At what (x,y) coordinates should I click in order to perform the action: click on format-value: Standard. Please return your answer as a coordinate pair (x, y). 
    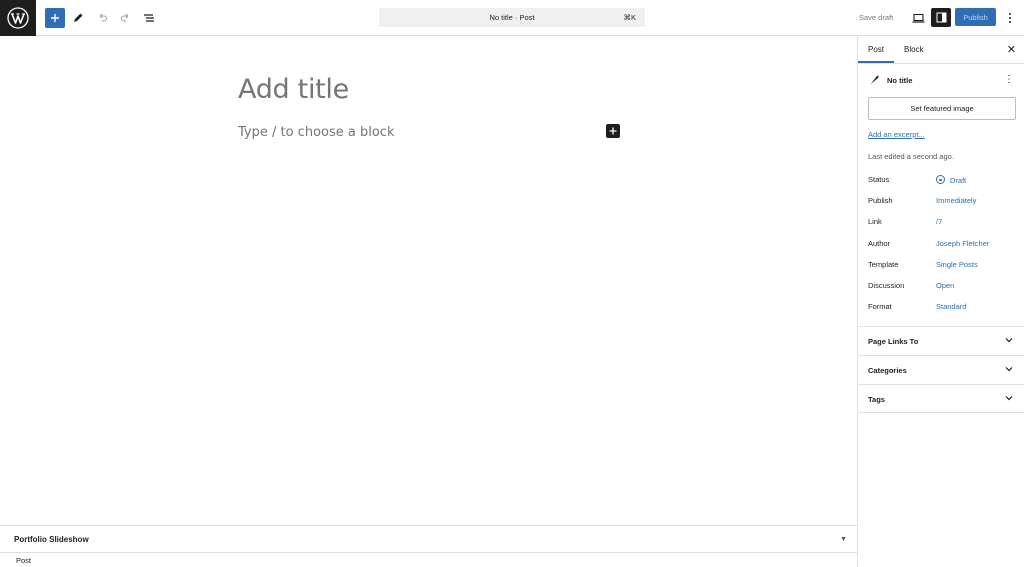
    Looking at the image, I should click on (951, 306).